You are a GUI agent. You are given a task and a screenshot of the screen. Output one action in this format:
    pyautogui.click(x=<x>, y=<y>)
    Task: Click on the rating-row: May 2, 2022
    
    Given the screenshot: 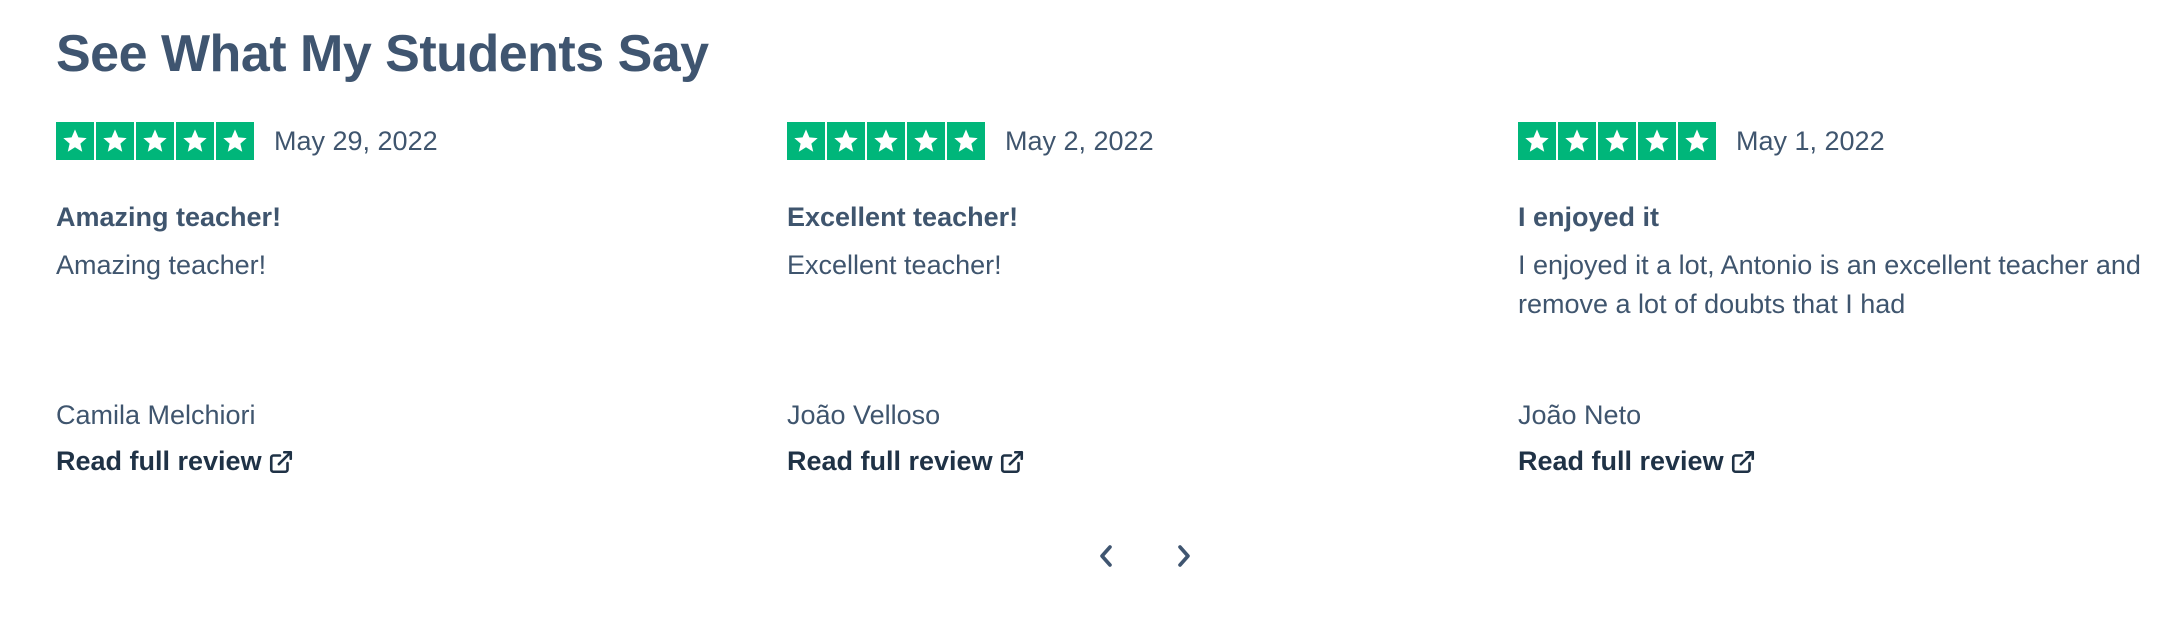 What is the action you would take?
    pyautogui.click(x=970, y=141)
    